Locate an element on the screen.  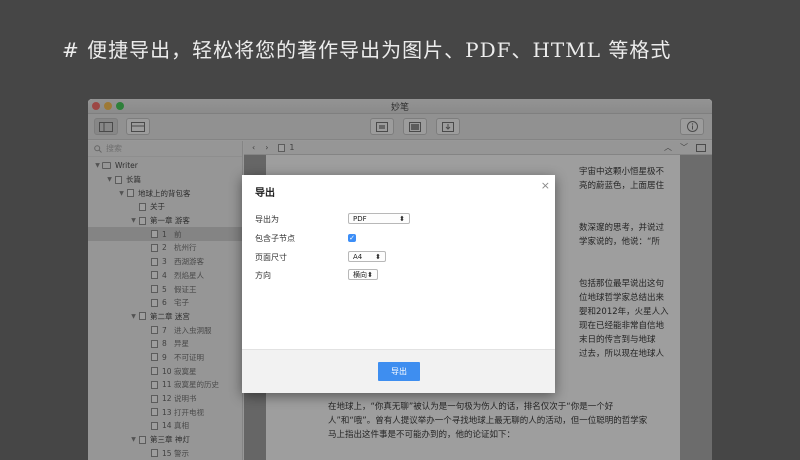
export-format-value: PDF is located at coordinates (360, 218).